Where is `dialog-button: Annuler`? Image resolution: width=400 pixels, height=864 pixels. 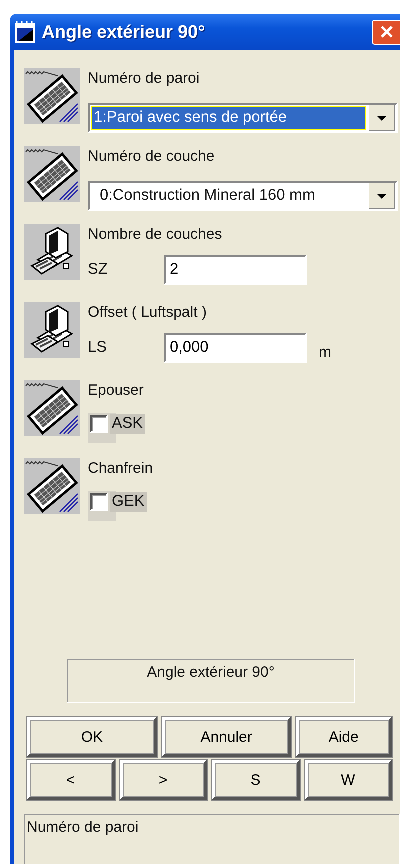
dialog-button: Annuler is located at coordinates (226, 737).